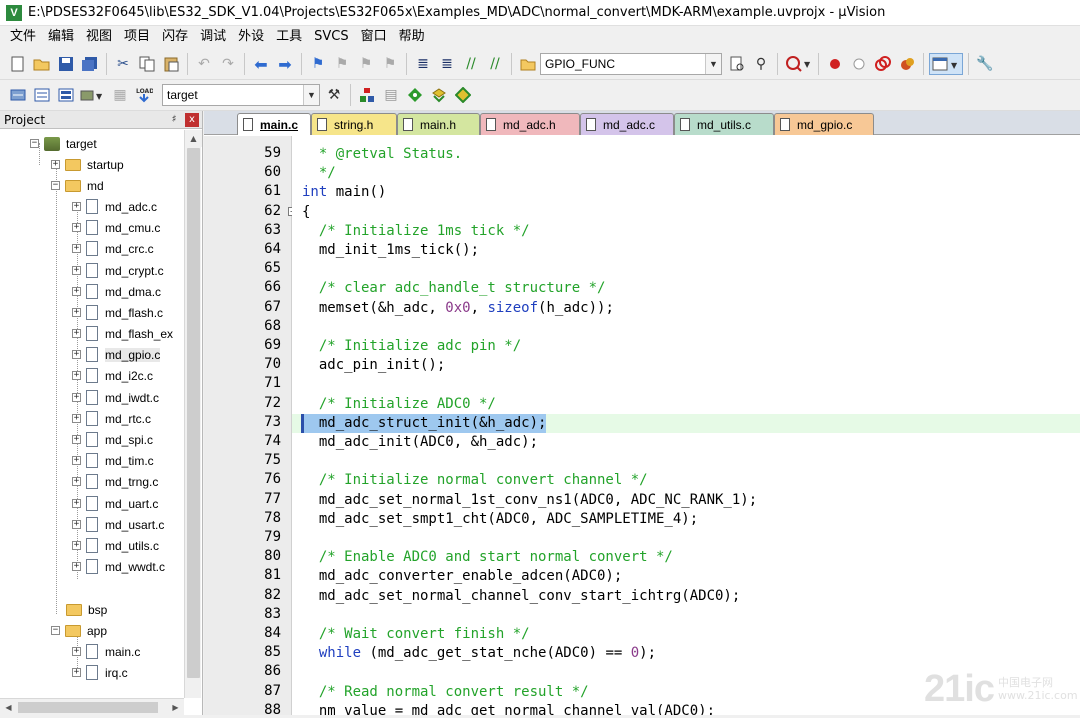 The image size is (1080, 718). I want to click on code-line: /* Wait convert finish */, so click(416, 634).